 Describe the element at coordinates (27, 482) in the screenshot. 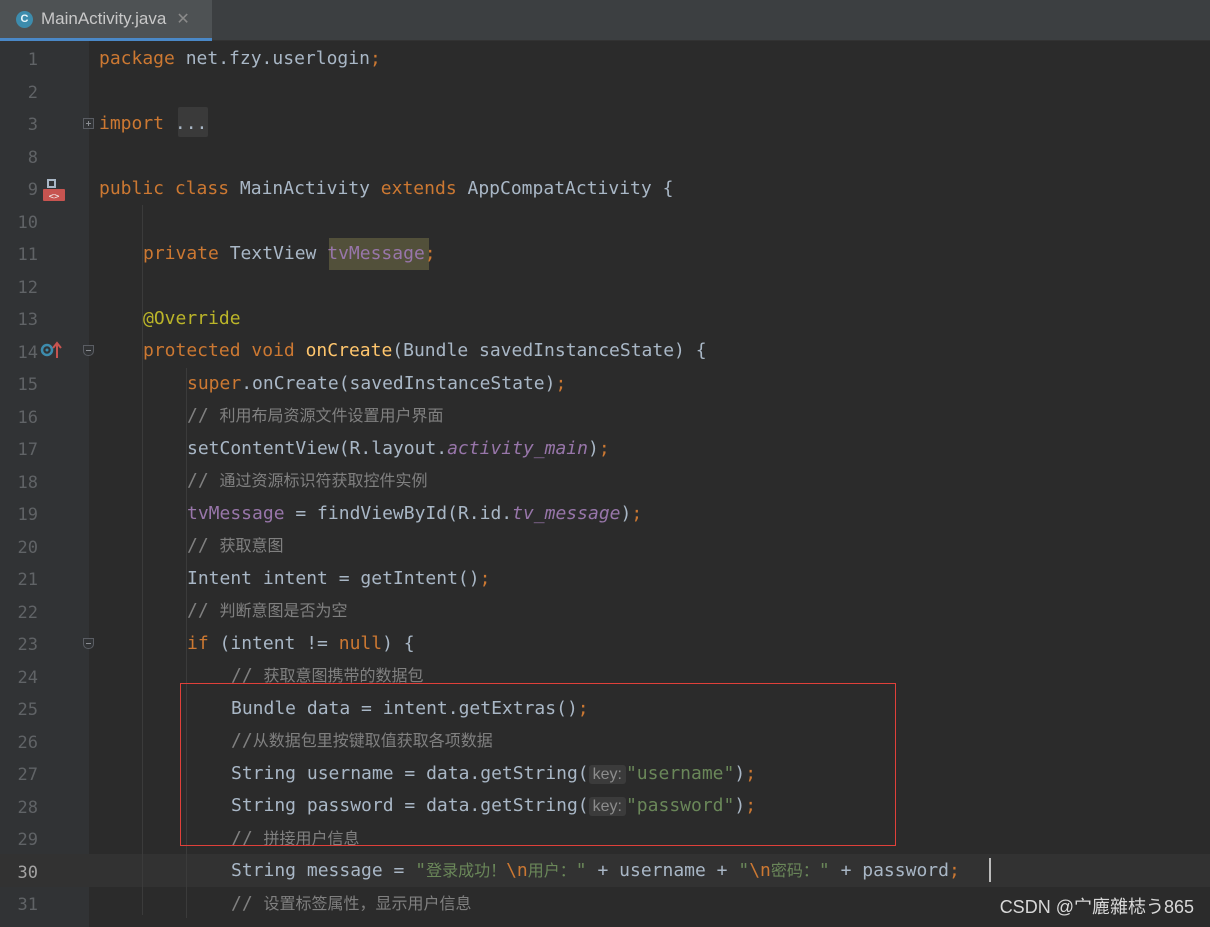

I see `line-number: 18` at that location.